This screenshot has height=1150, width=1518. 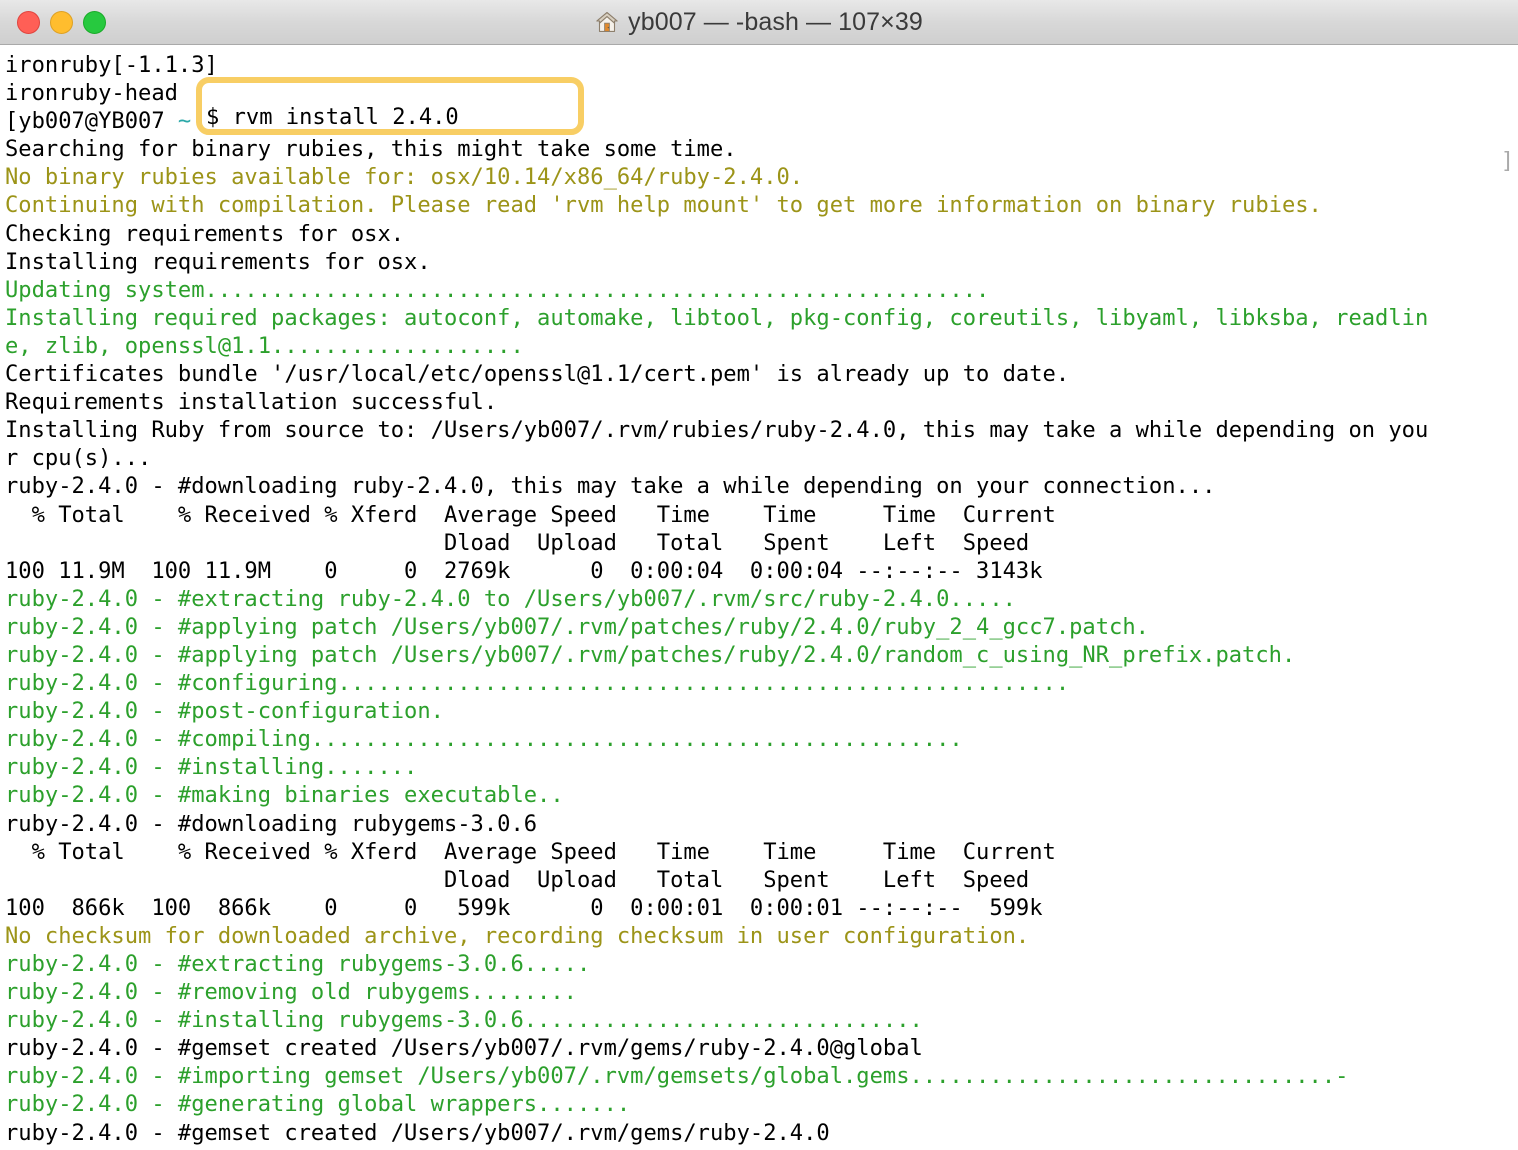 What do you see at coordinates (332, 117) in the screenshot?
I see `highlighted-command-text: $ rvm install 2.4.0` at bounding box center [332, 117].